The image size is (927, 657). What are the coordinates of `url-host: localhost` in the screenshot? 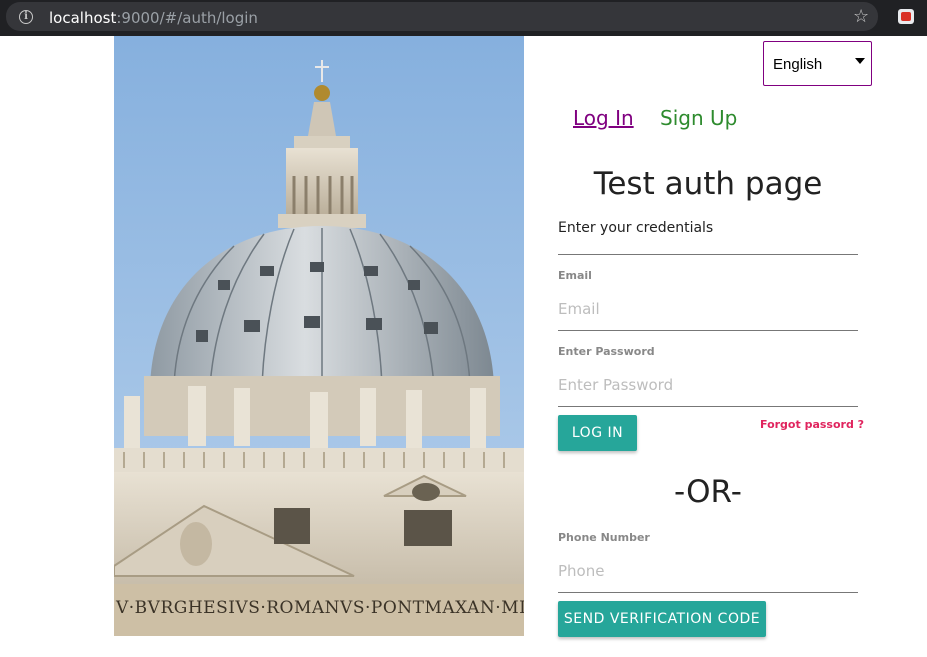 It's located at (83, 18).